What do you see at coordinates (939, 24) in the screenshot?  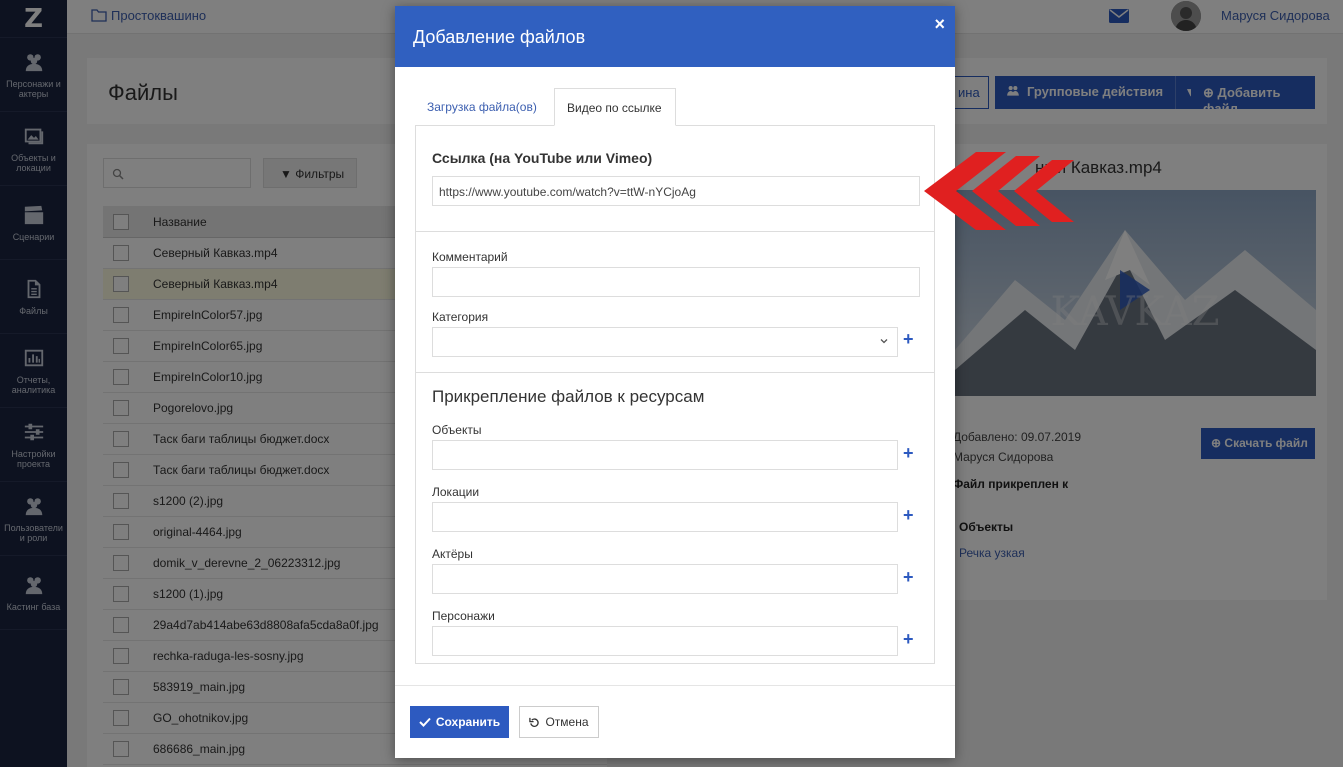 I see `close-icon: ×` at bounding box center [939, 24].